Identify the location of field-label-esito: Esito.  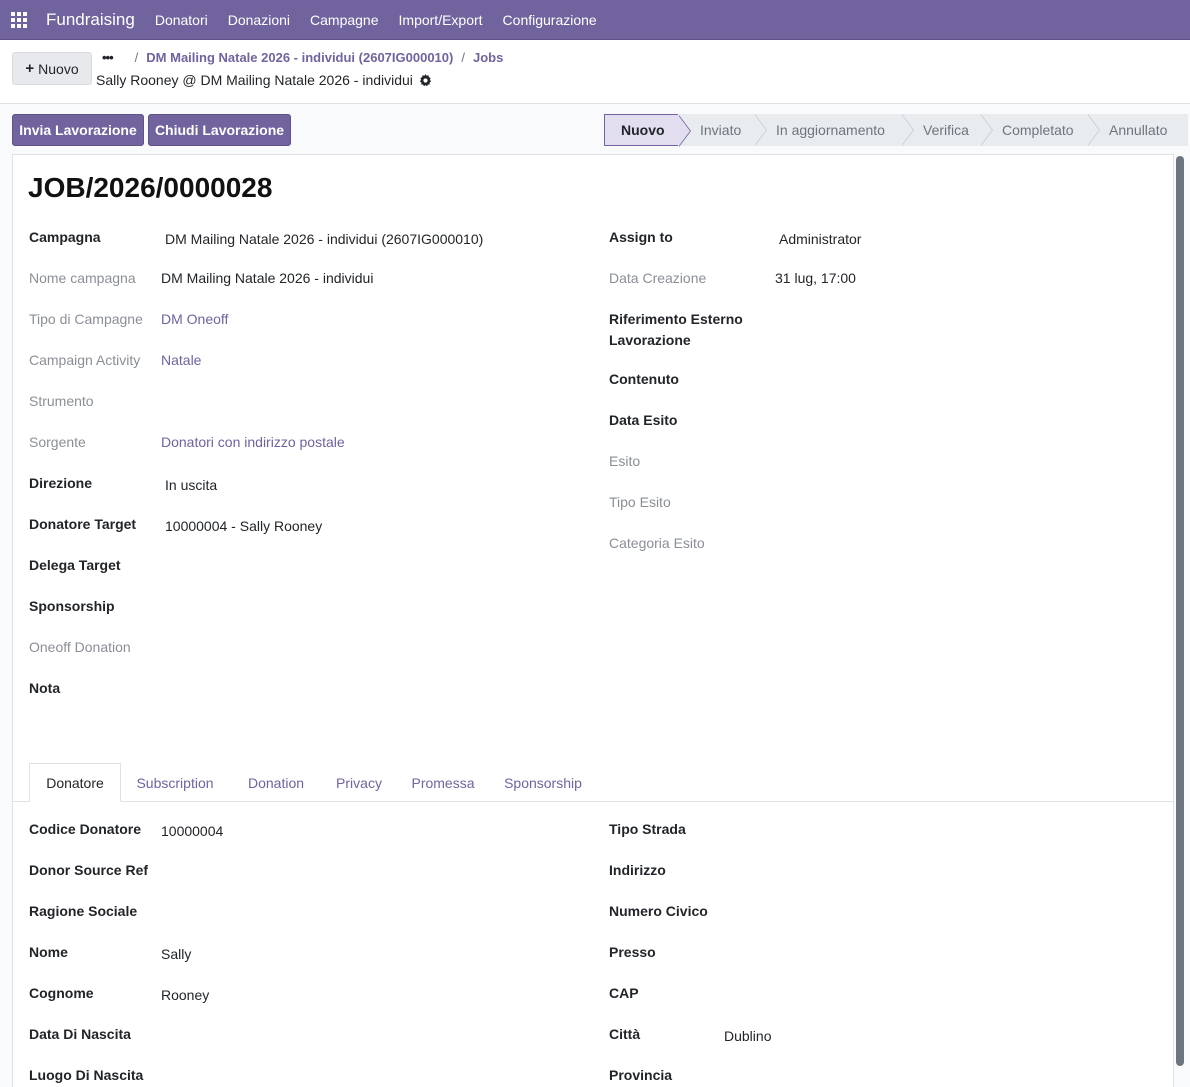
(625, 461).